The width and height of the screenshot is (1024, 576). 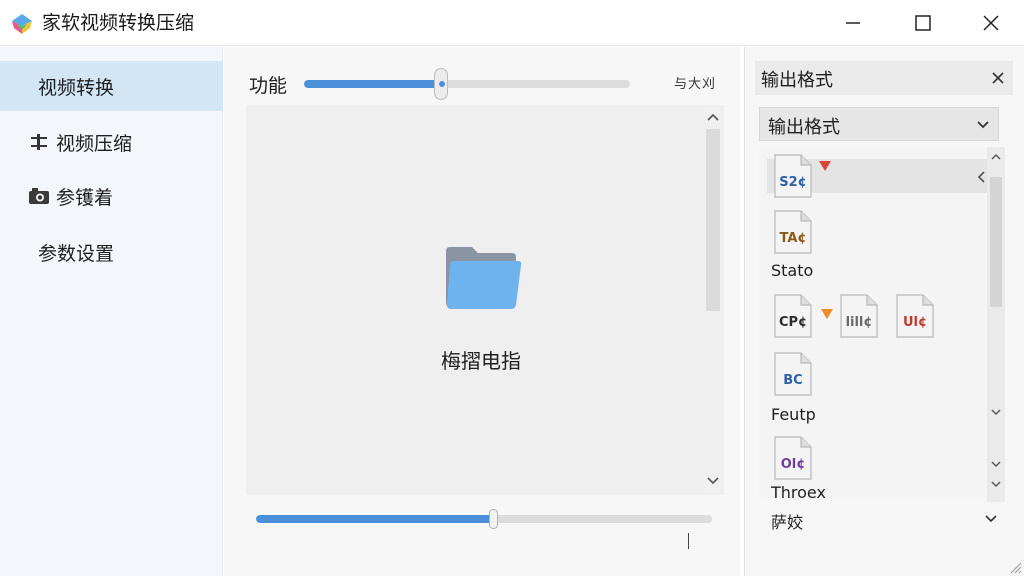 I want to click on file-format-icon-text: Ul¢, so click(x=915, y=322).